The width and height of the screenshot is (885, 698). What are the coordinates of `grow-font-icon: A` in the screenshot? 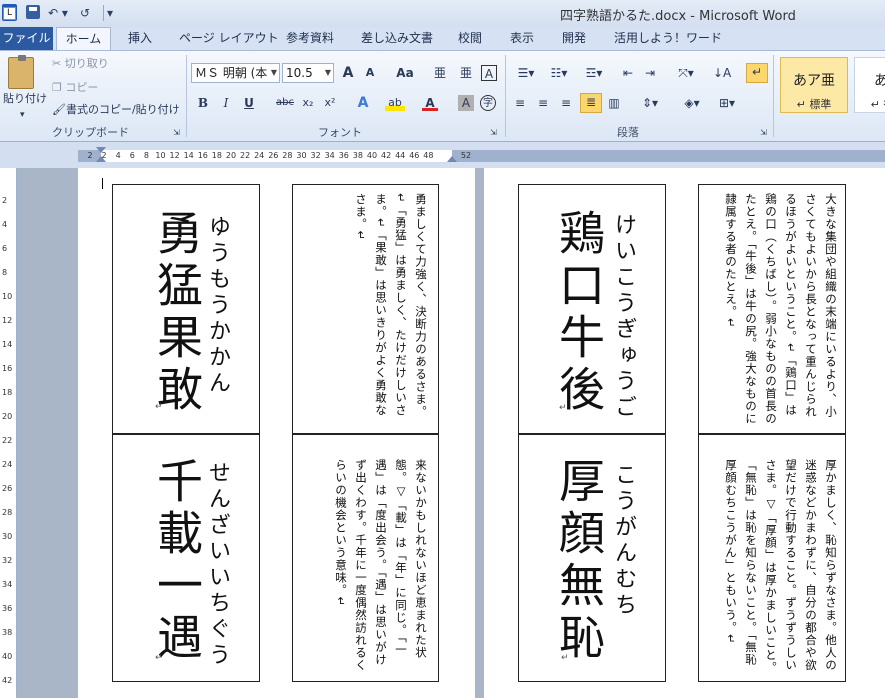 It's located at (348, 73).